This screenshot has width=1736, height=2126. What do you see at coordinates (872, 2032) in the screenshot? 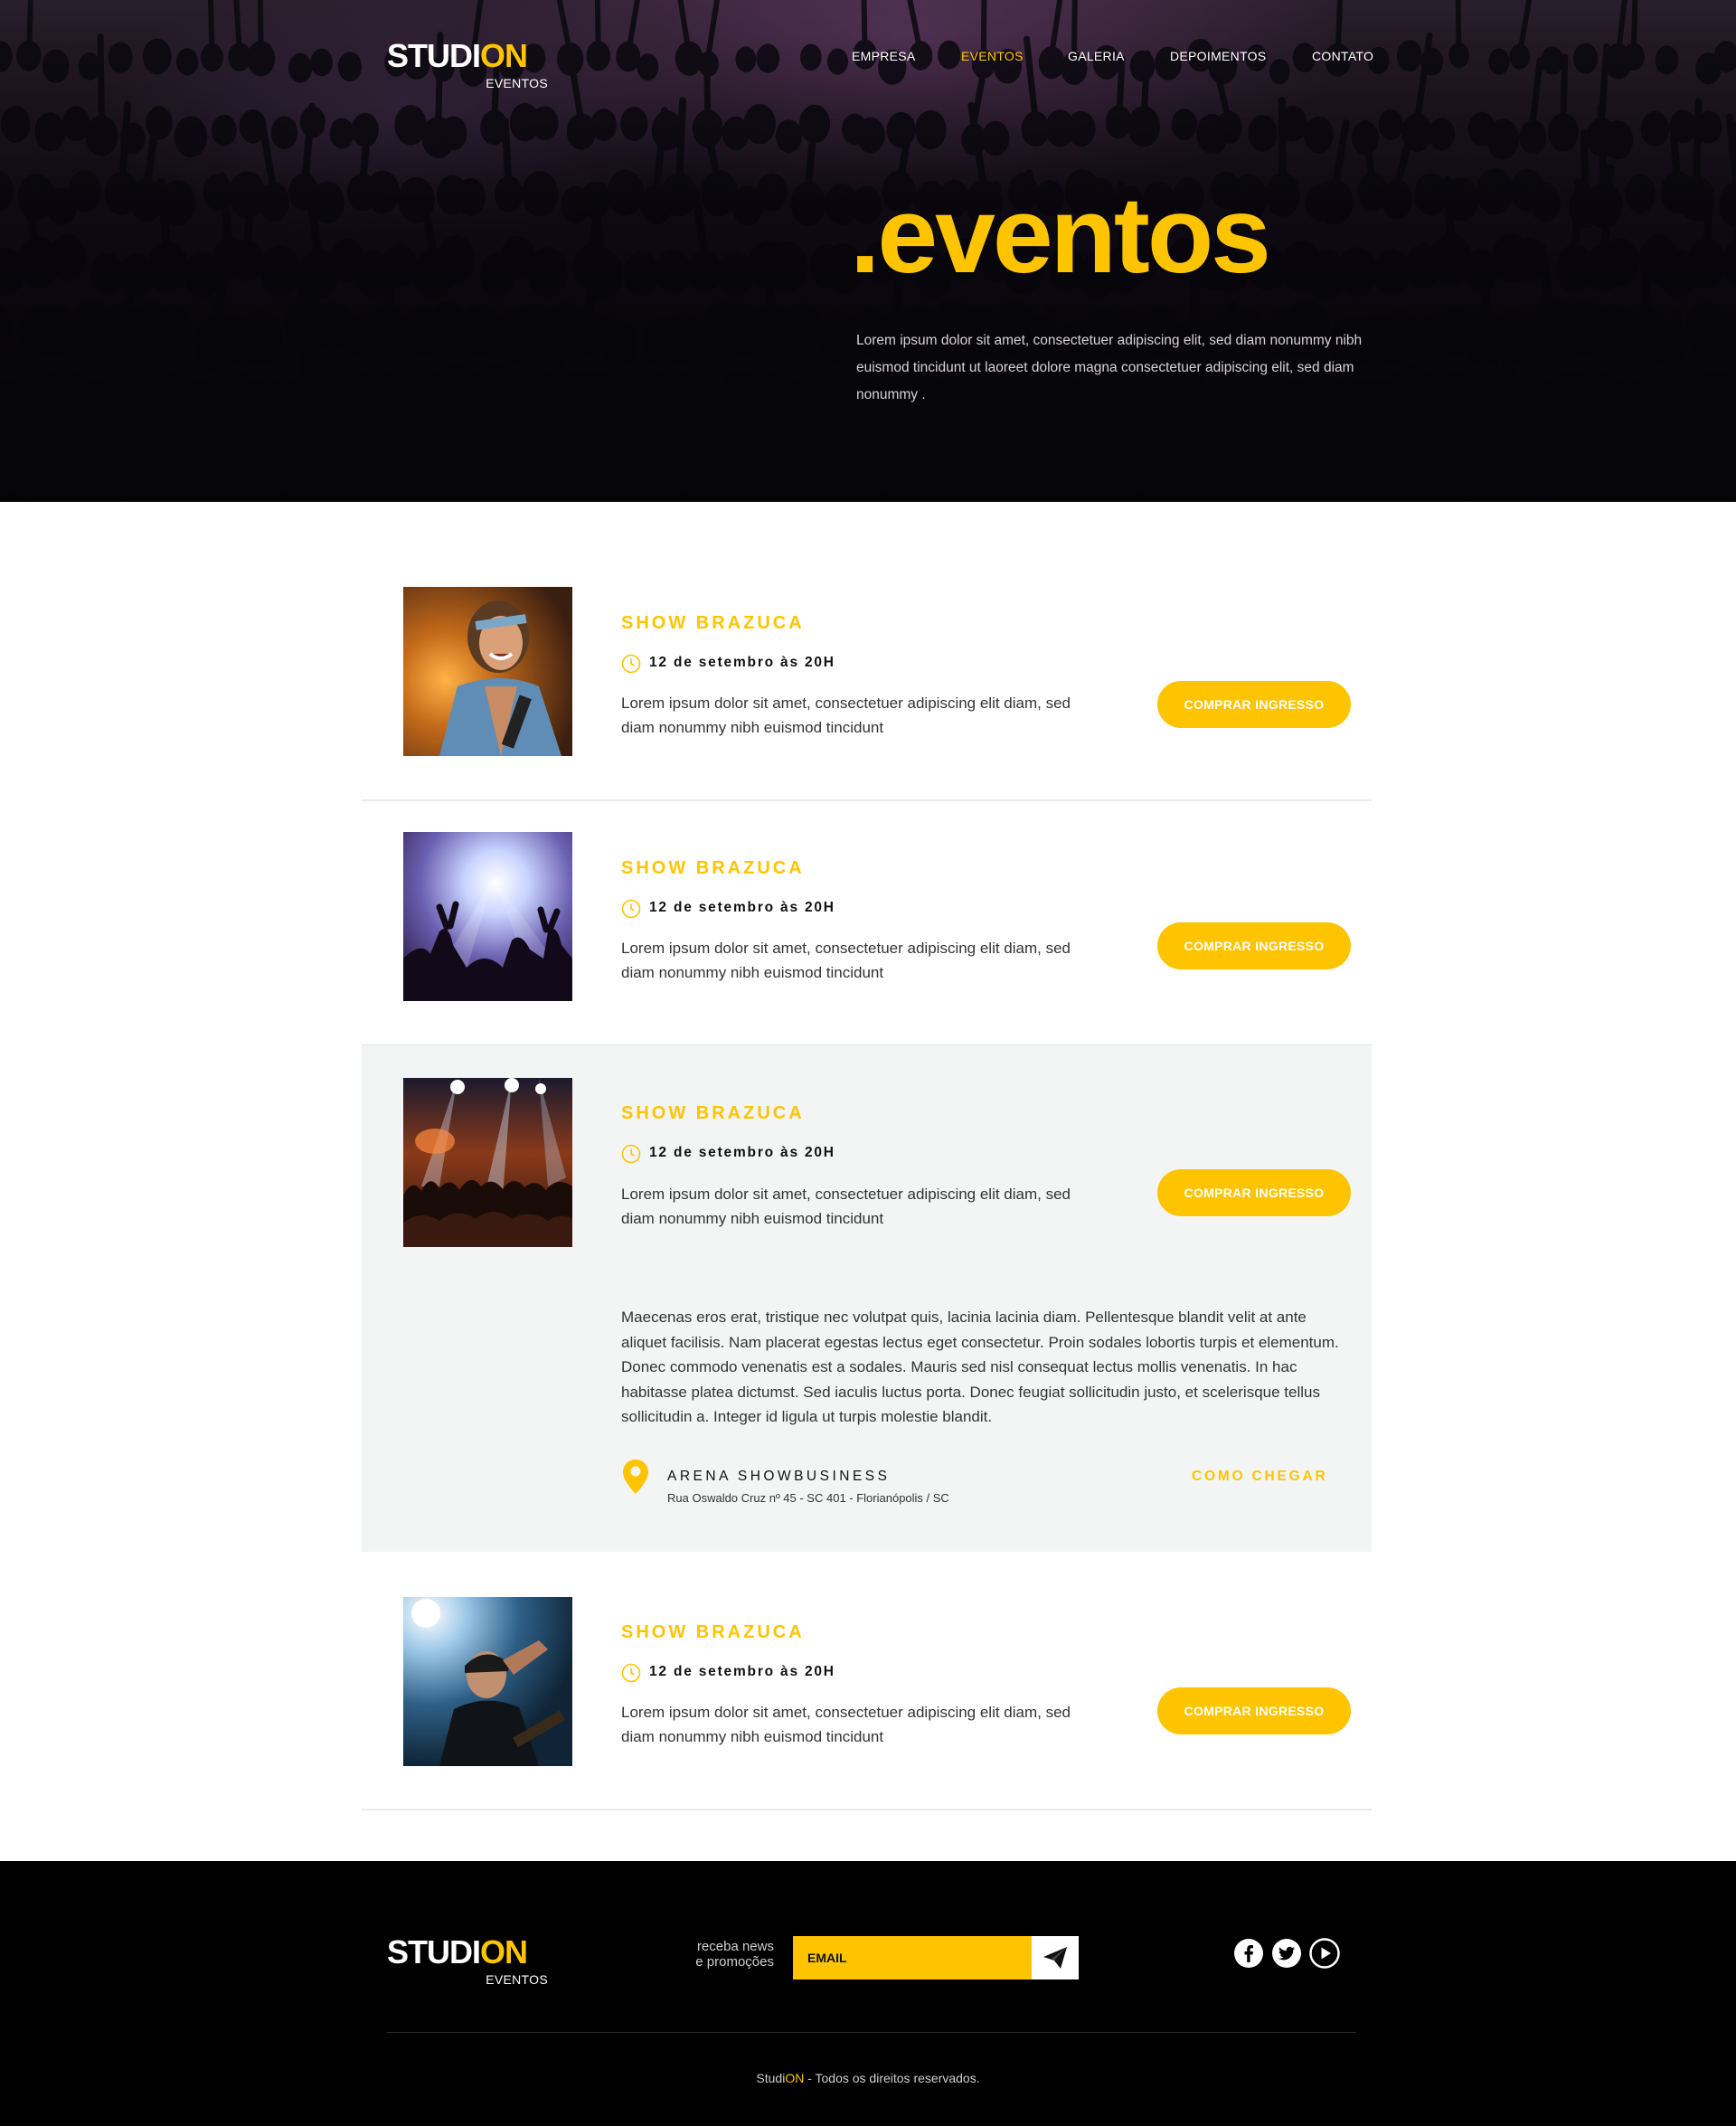
I see `footer-divider` at bounding box center [872, 2032].